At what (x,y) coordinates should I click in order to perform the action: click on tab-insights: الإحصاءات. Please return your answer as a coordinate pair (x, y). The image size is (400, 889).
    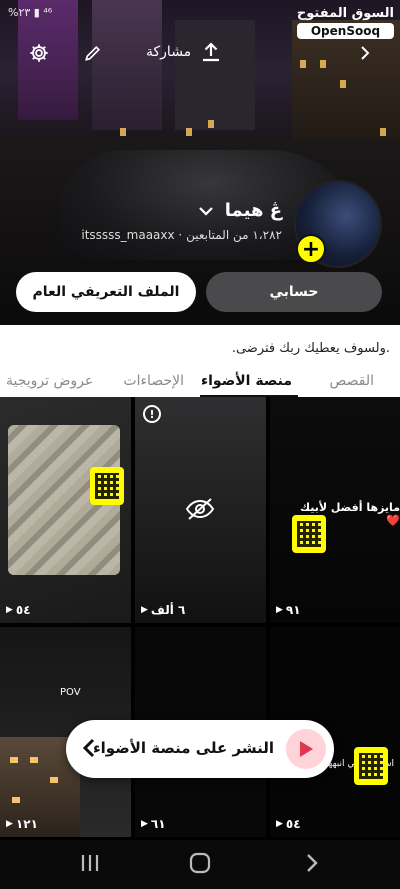
    Looking at the image, I should click on (153, 381).